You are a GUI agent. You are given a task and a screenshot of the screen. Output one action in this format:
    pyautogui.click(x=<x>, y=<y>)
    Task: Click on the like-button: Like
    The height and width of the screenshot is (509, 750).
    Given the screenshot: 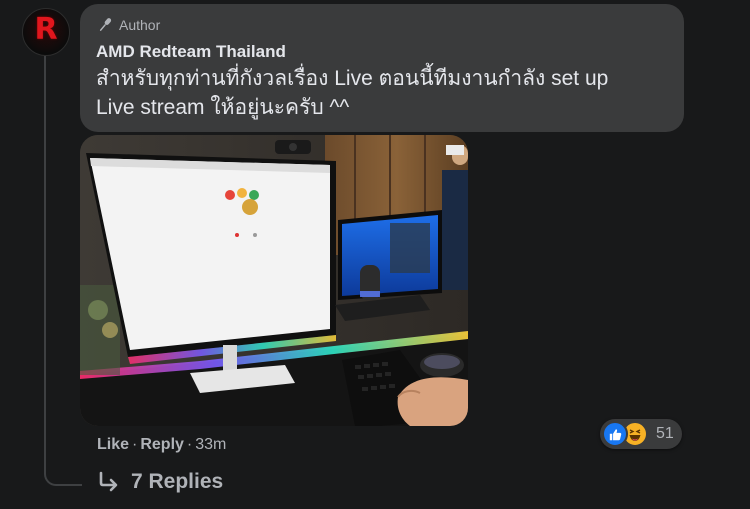 What is the action you would take?
    pyautogui.click(x=113, y=445)
    